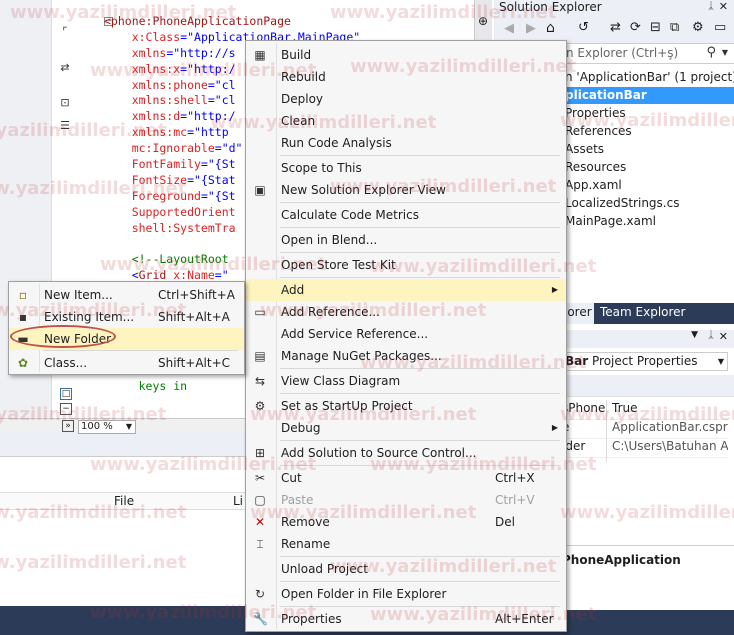  I want to click on dropdown-icon: ▼, so click(694, 335).